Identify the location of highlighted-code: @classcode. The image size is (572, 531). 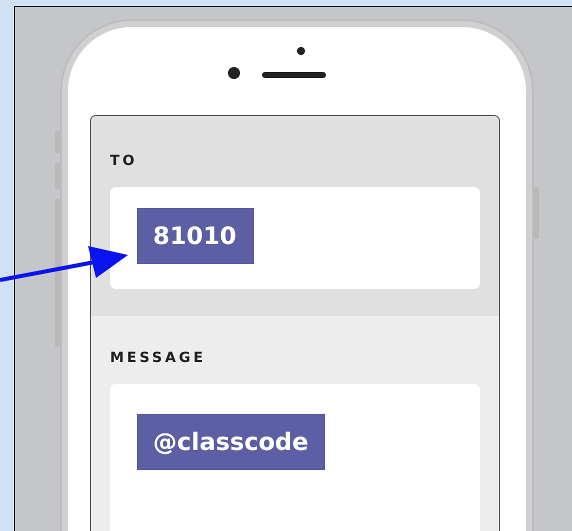
(231, 442).